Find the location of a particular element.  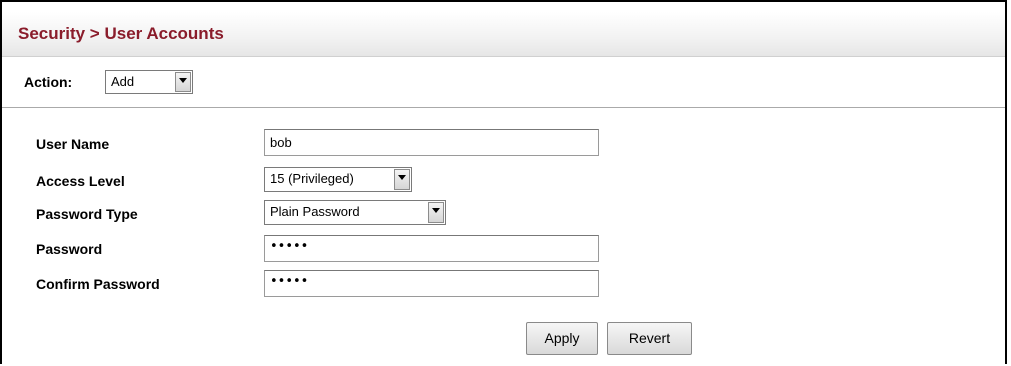

confirm-password-field: ••••• is located at coordinates (431, 283).